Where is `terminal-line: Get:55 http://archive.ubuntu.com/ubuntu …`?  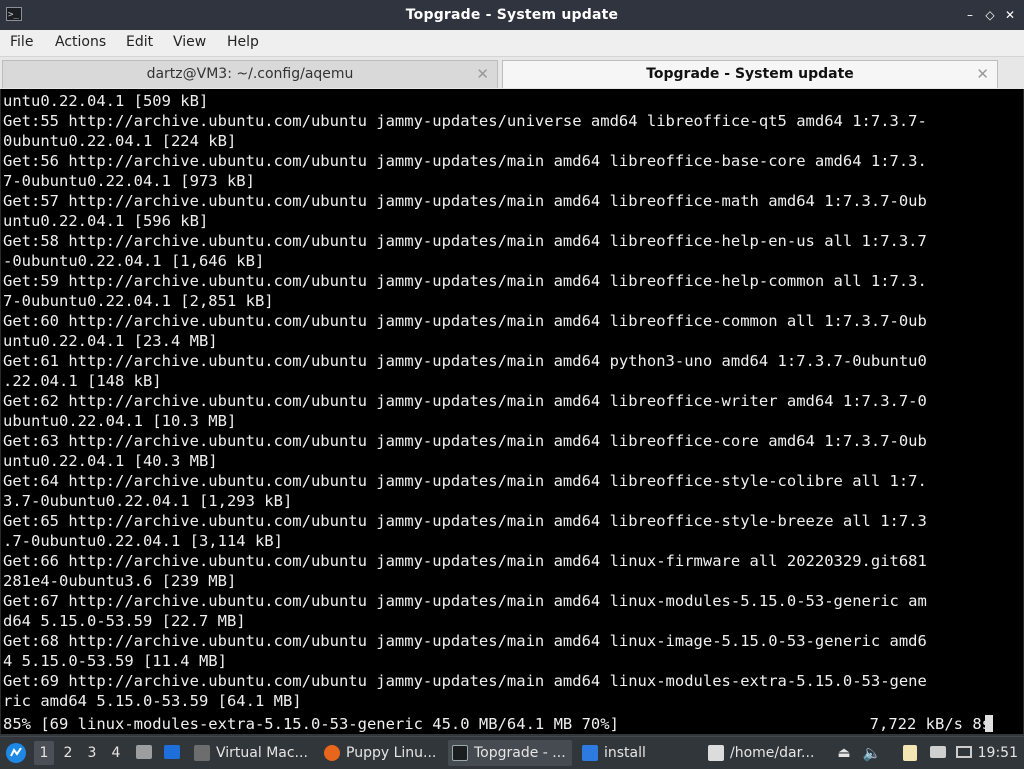
terminal-line: Get:55 http://archive.ubuntu.com/ubuntu … is located at coordinates (465, 121).